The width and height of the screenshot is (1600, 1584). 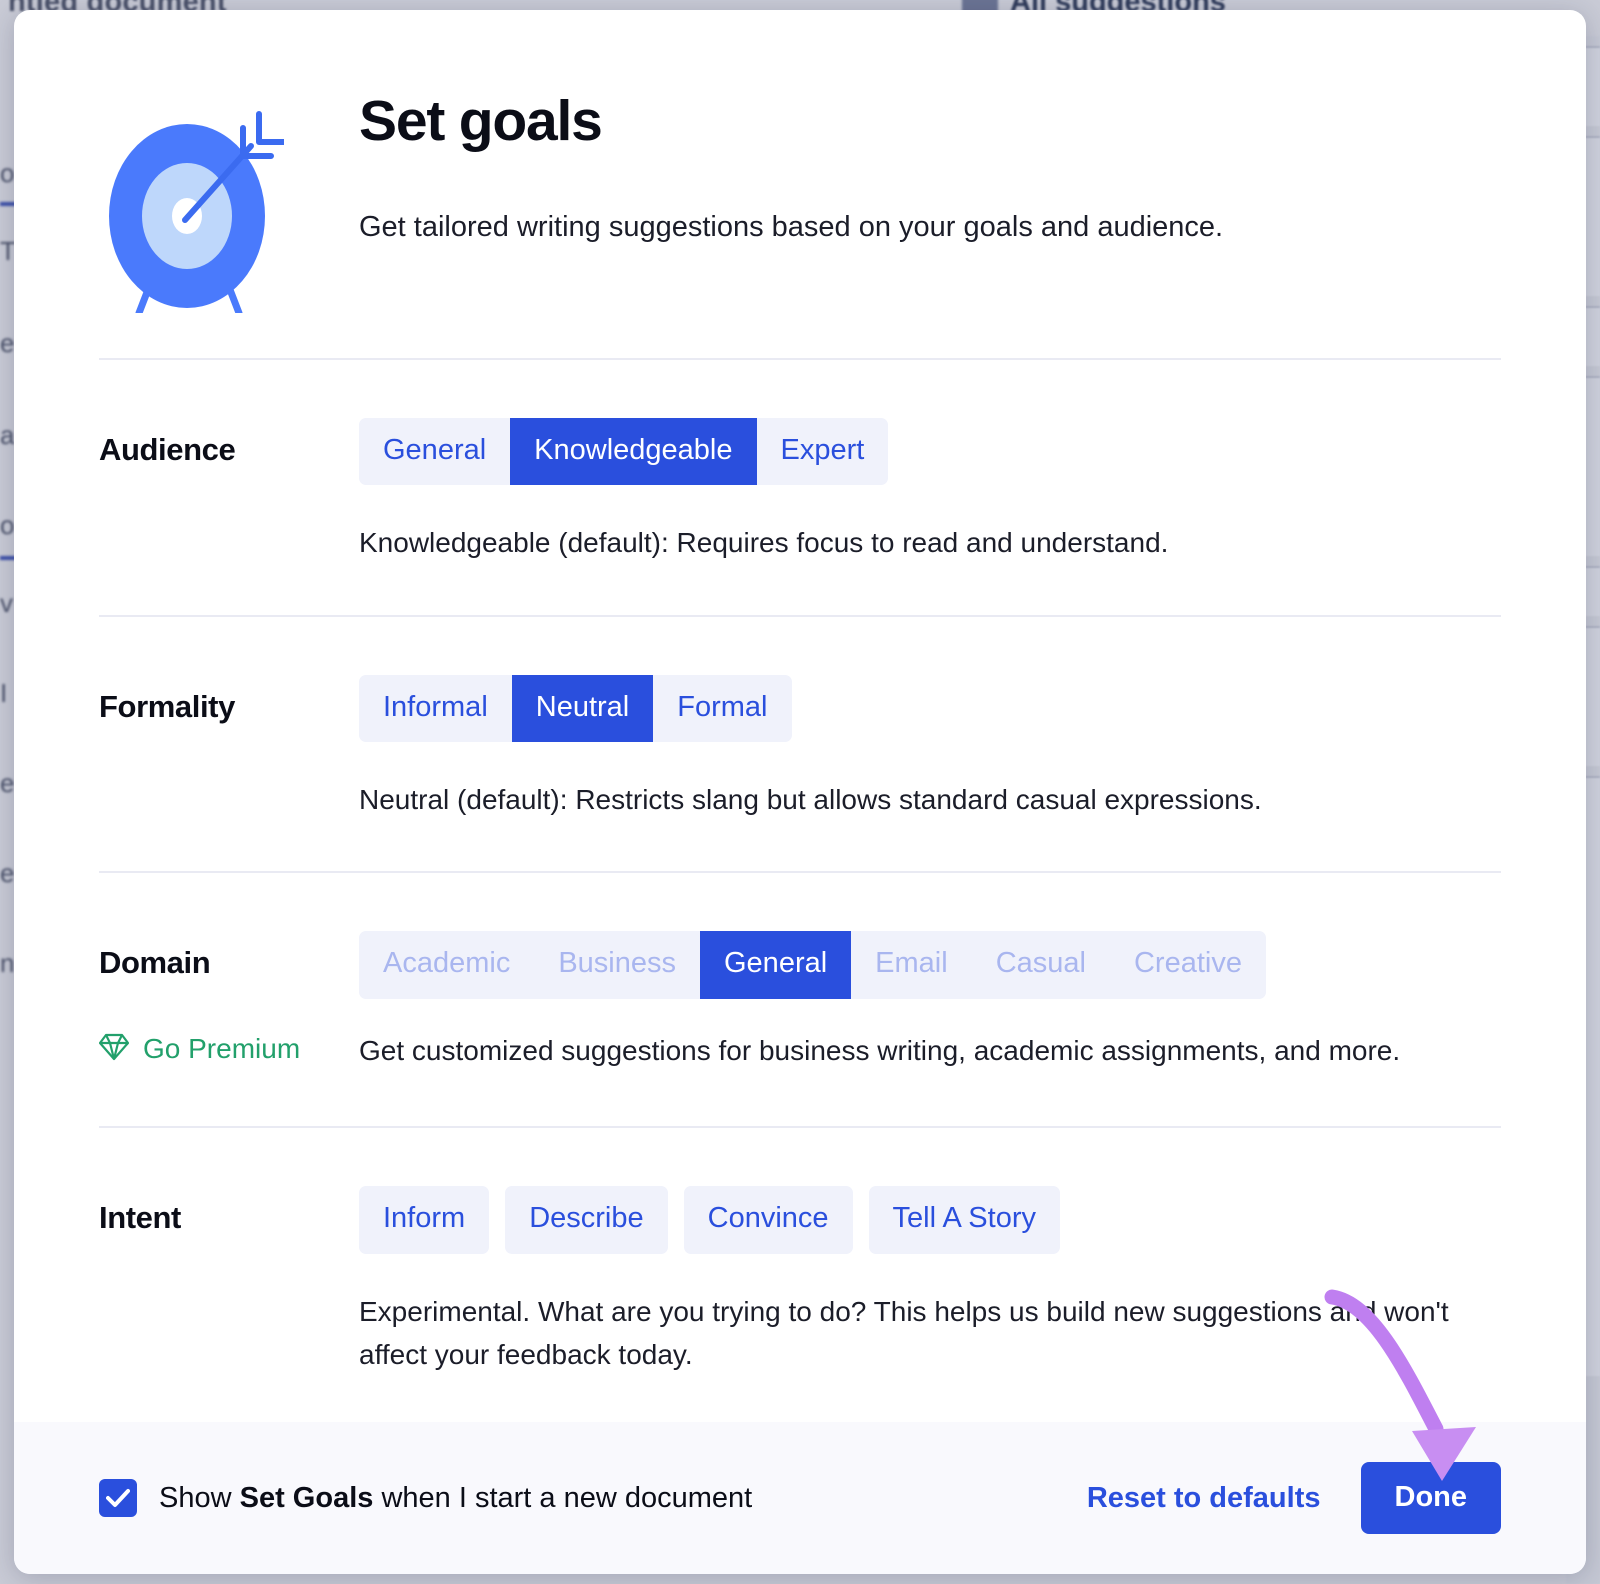 What do you see at coordinates (228, 1032) in the screenshot?
I see `go-premium-link: Go Premium` at bounding box center [228, 1032].